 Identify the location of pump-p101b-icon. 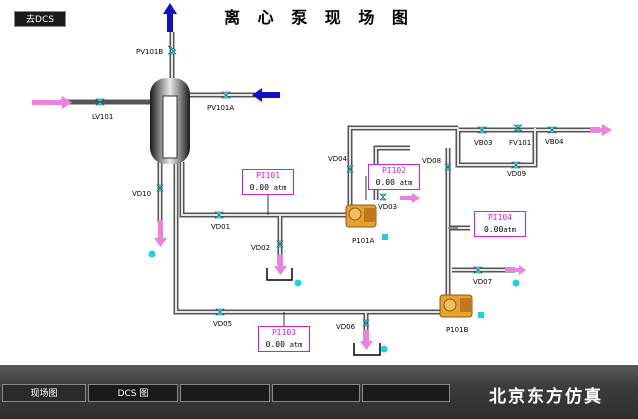
(456, 306).